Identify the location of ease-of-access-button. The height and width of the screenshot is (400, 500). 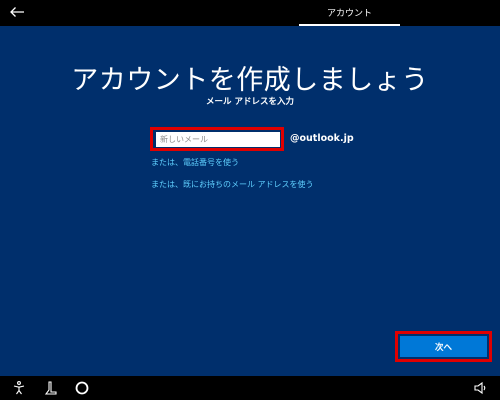
(19, 388).